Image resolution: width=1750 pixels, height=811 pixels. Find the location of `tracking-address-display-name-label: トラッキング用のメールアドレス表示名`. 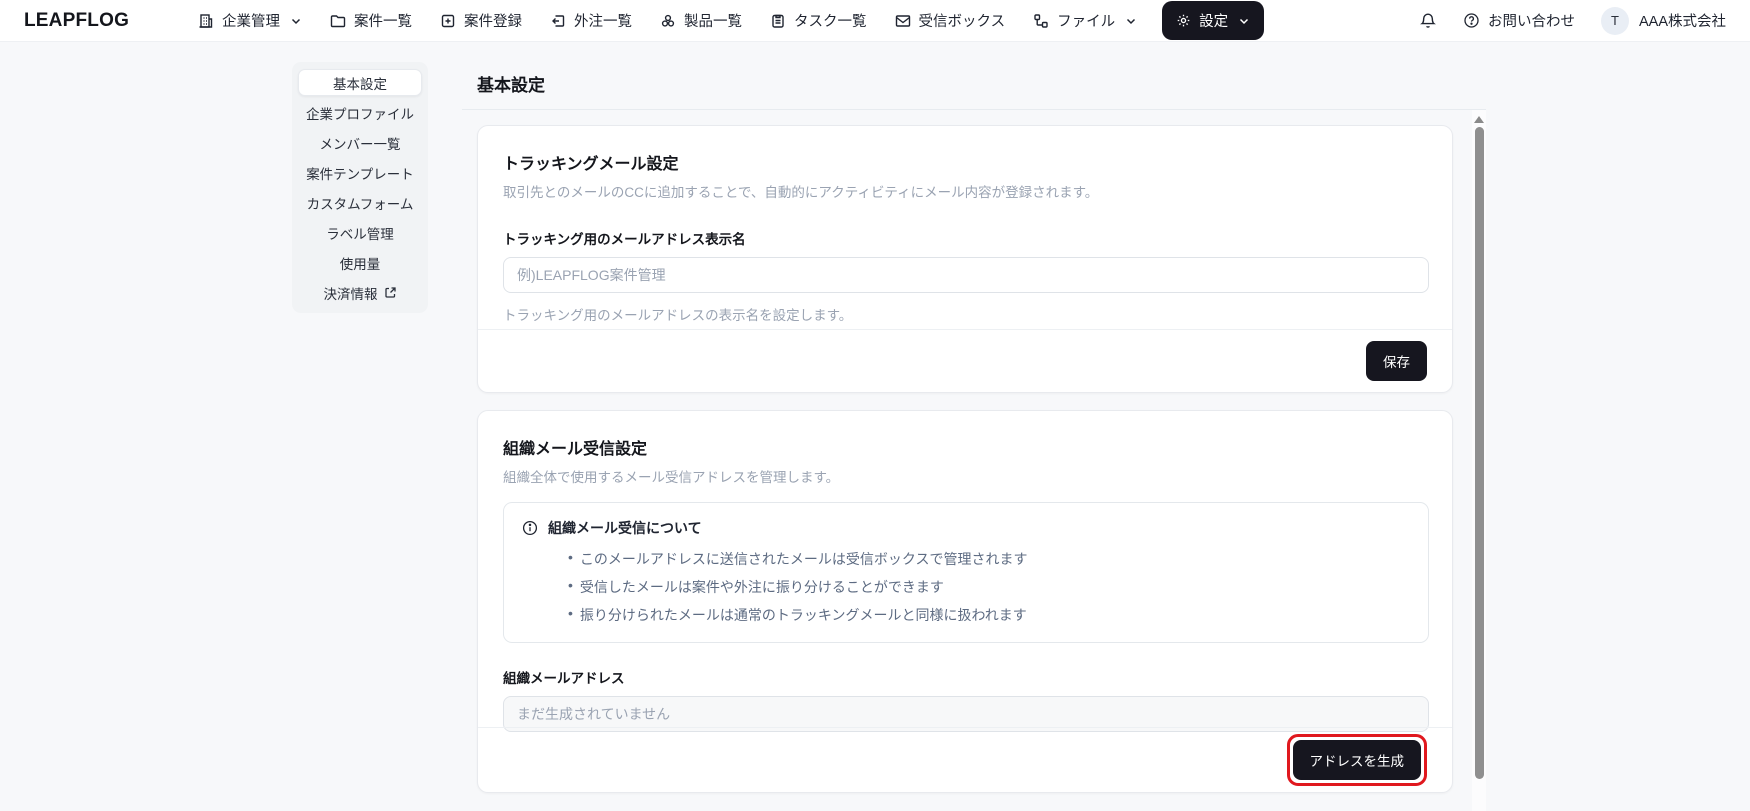

tracking-address-display-name-label: トラッキング用のメールアドレス表示名 is located at coordinates (624, 239).